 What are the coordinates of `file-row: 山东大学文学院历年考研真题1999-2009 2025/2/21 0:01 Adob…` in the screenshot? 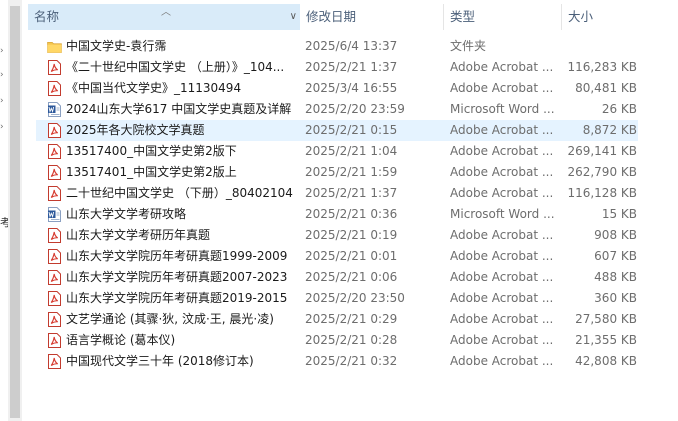 It's located at (359, 256).